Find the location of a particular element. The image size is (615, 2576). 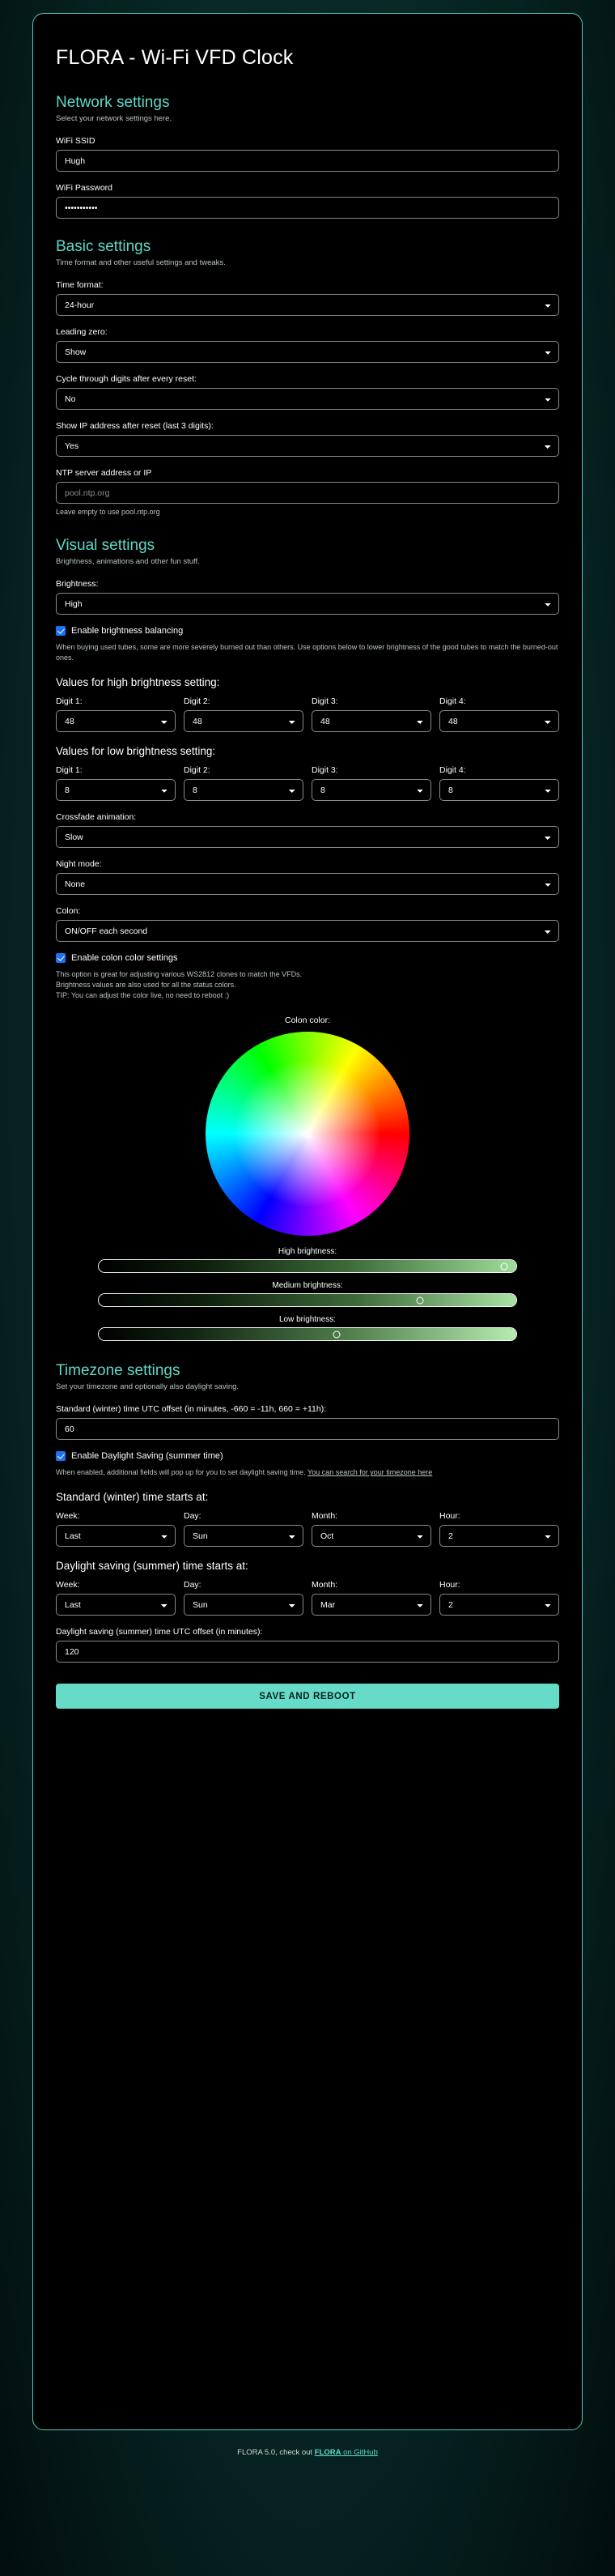

standard-month-select: Oct is located at coordinates (372, 1536).